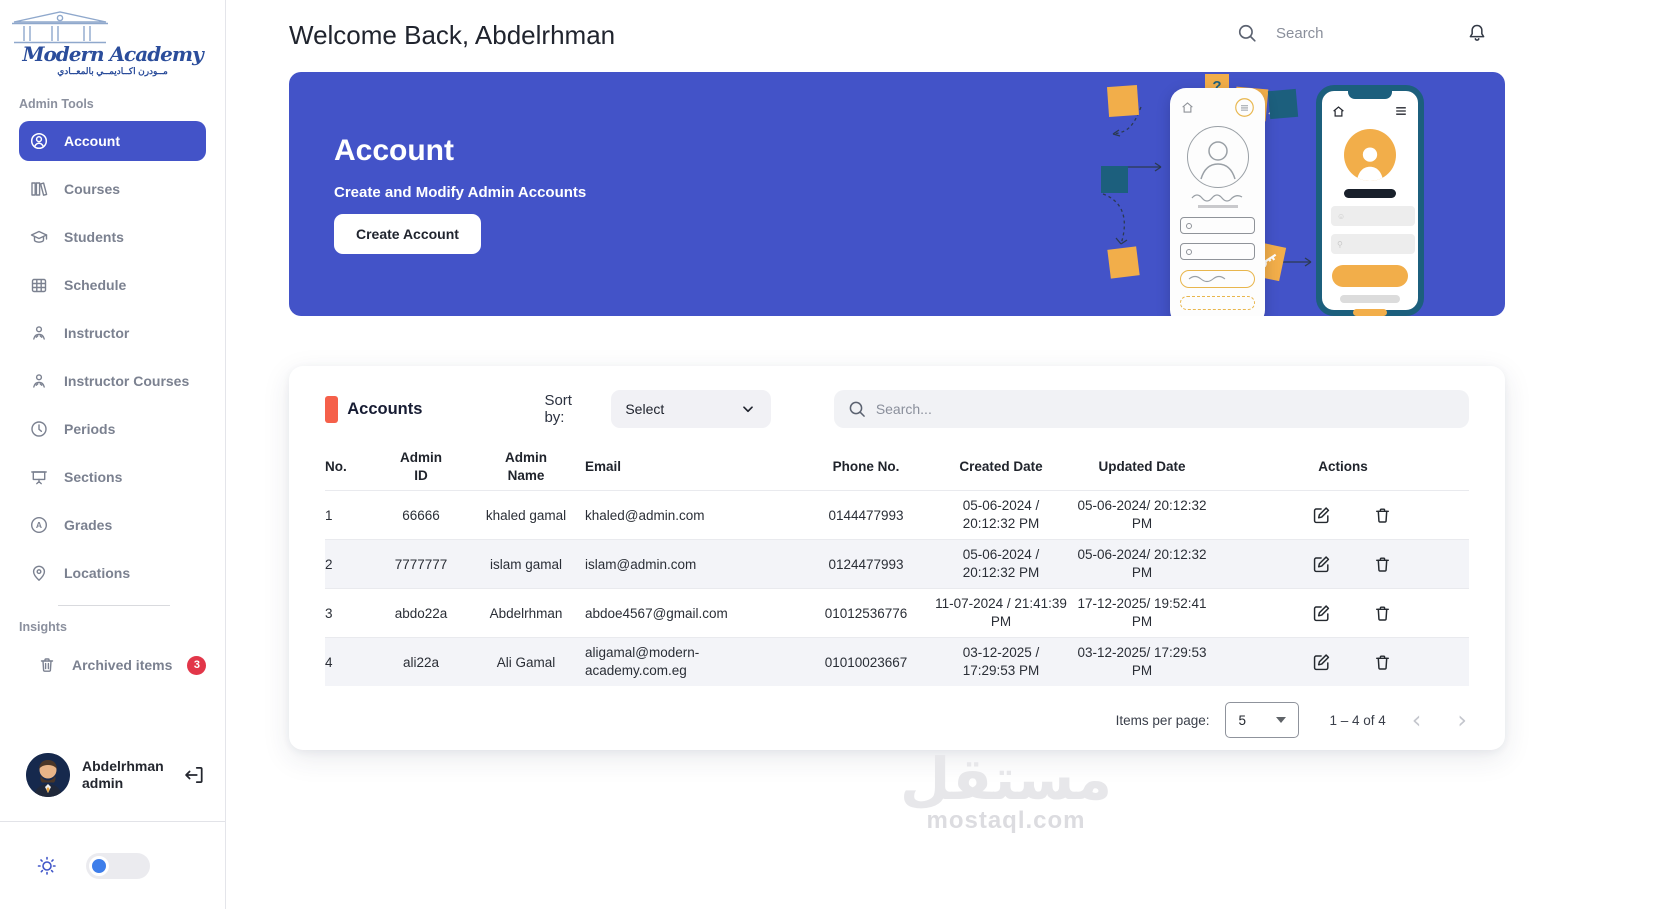 The image size is (1667, 909). I want to click on sidebar-item-account: Account, so click(112, 141).